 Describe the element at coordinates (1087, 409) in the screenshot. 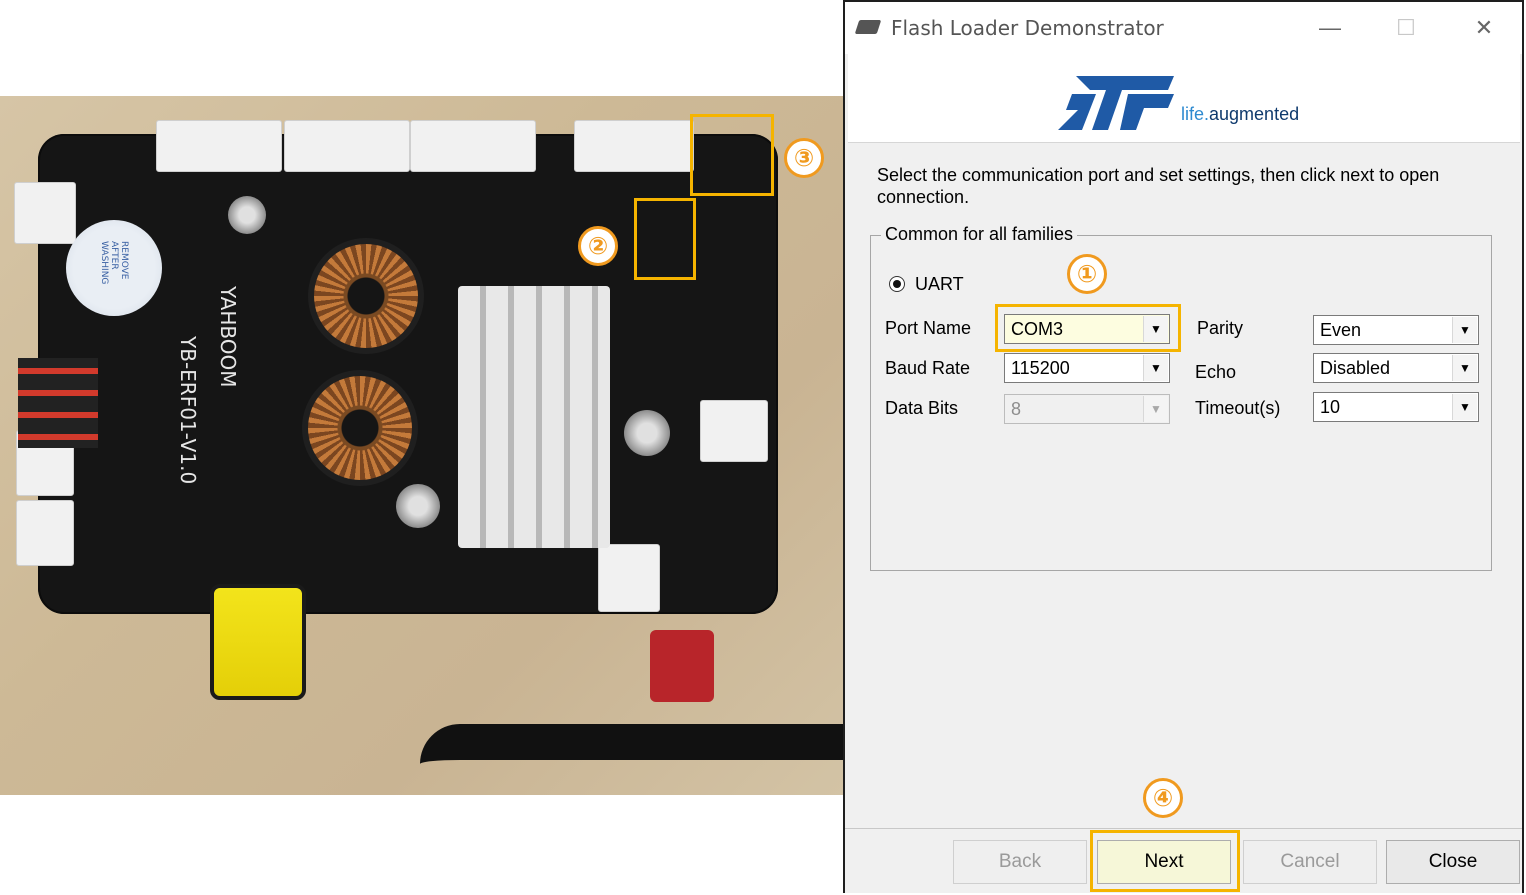

I see `data-bits-select: 8 ▼` at that location.